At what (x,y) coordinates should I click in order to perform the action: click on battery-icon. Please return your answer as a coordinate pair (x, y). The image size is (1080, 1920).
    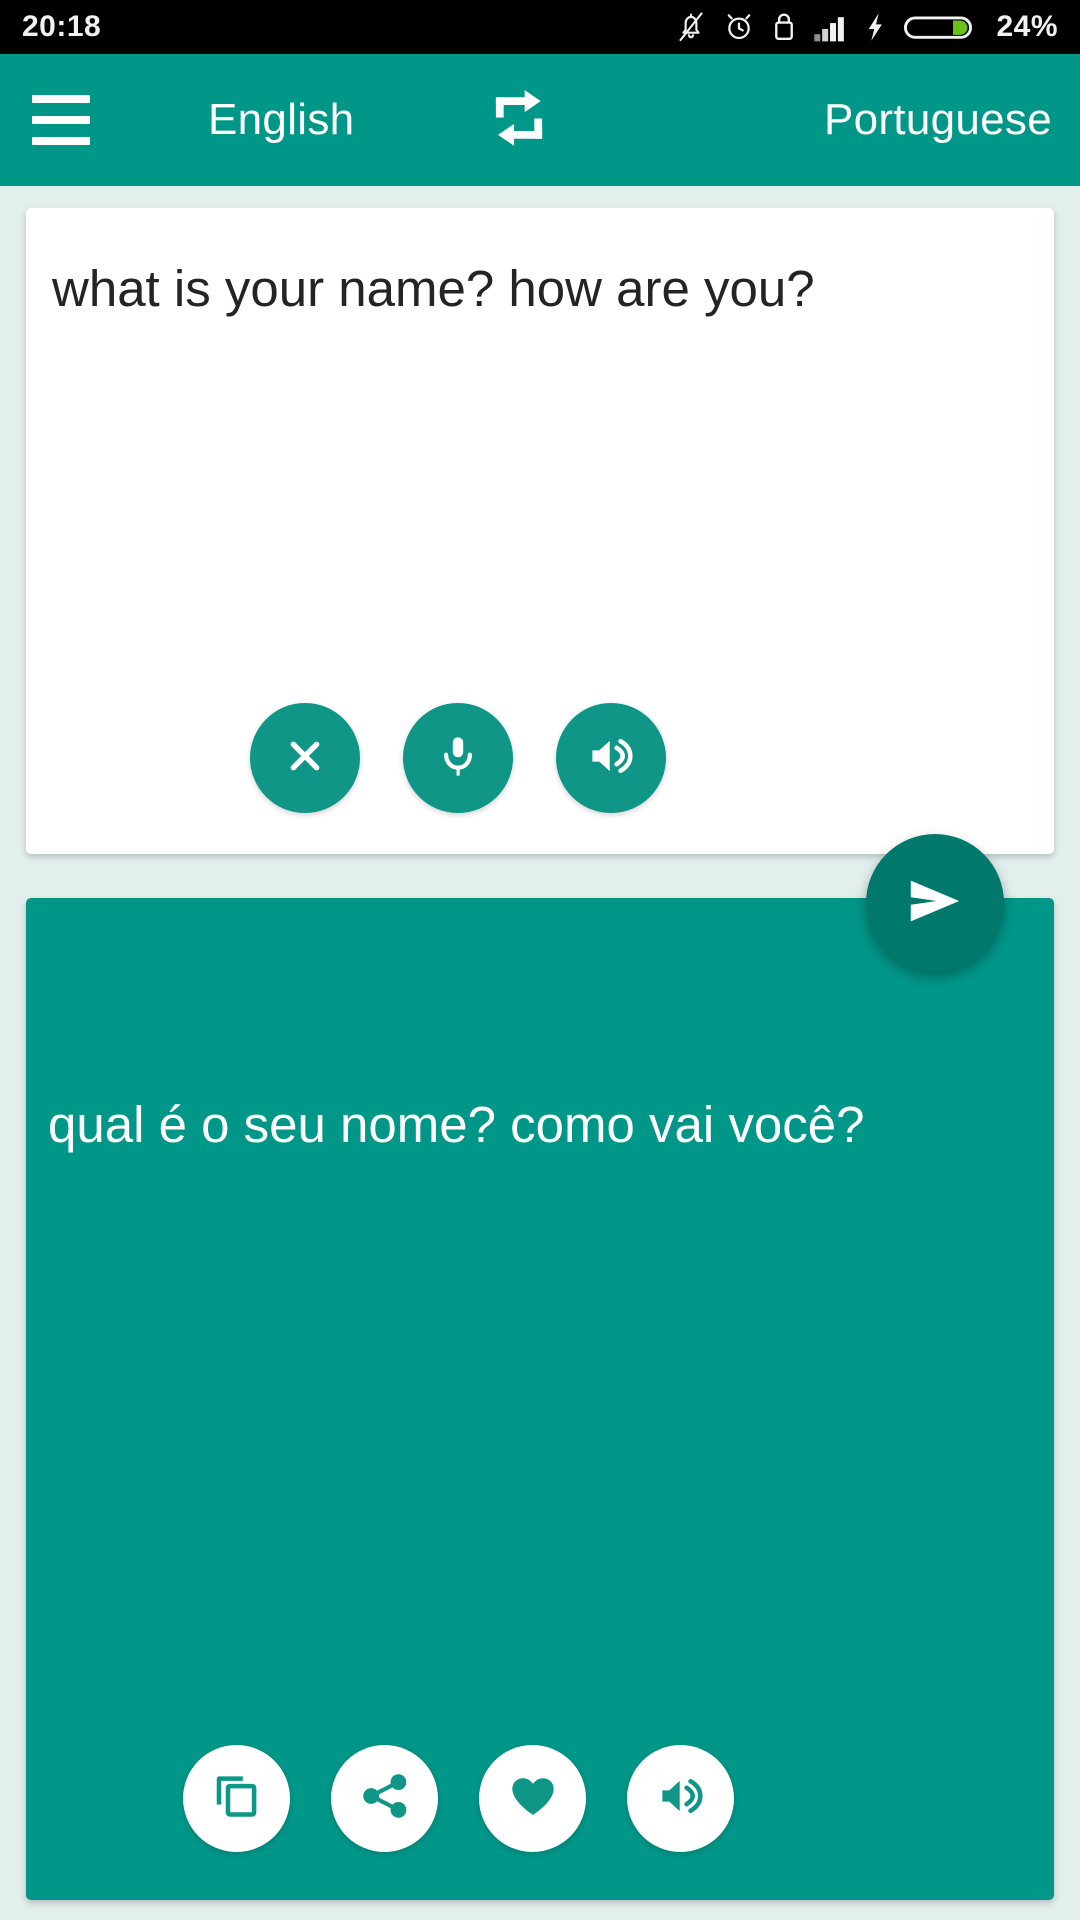
    Looking at the image, I should click on (938, 27).